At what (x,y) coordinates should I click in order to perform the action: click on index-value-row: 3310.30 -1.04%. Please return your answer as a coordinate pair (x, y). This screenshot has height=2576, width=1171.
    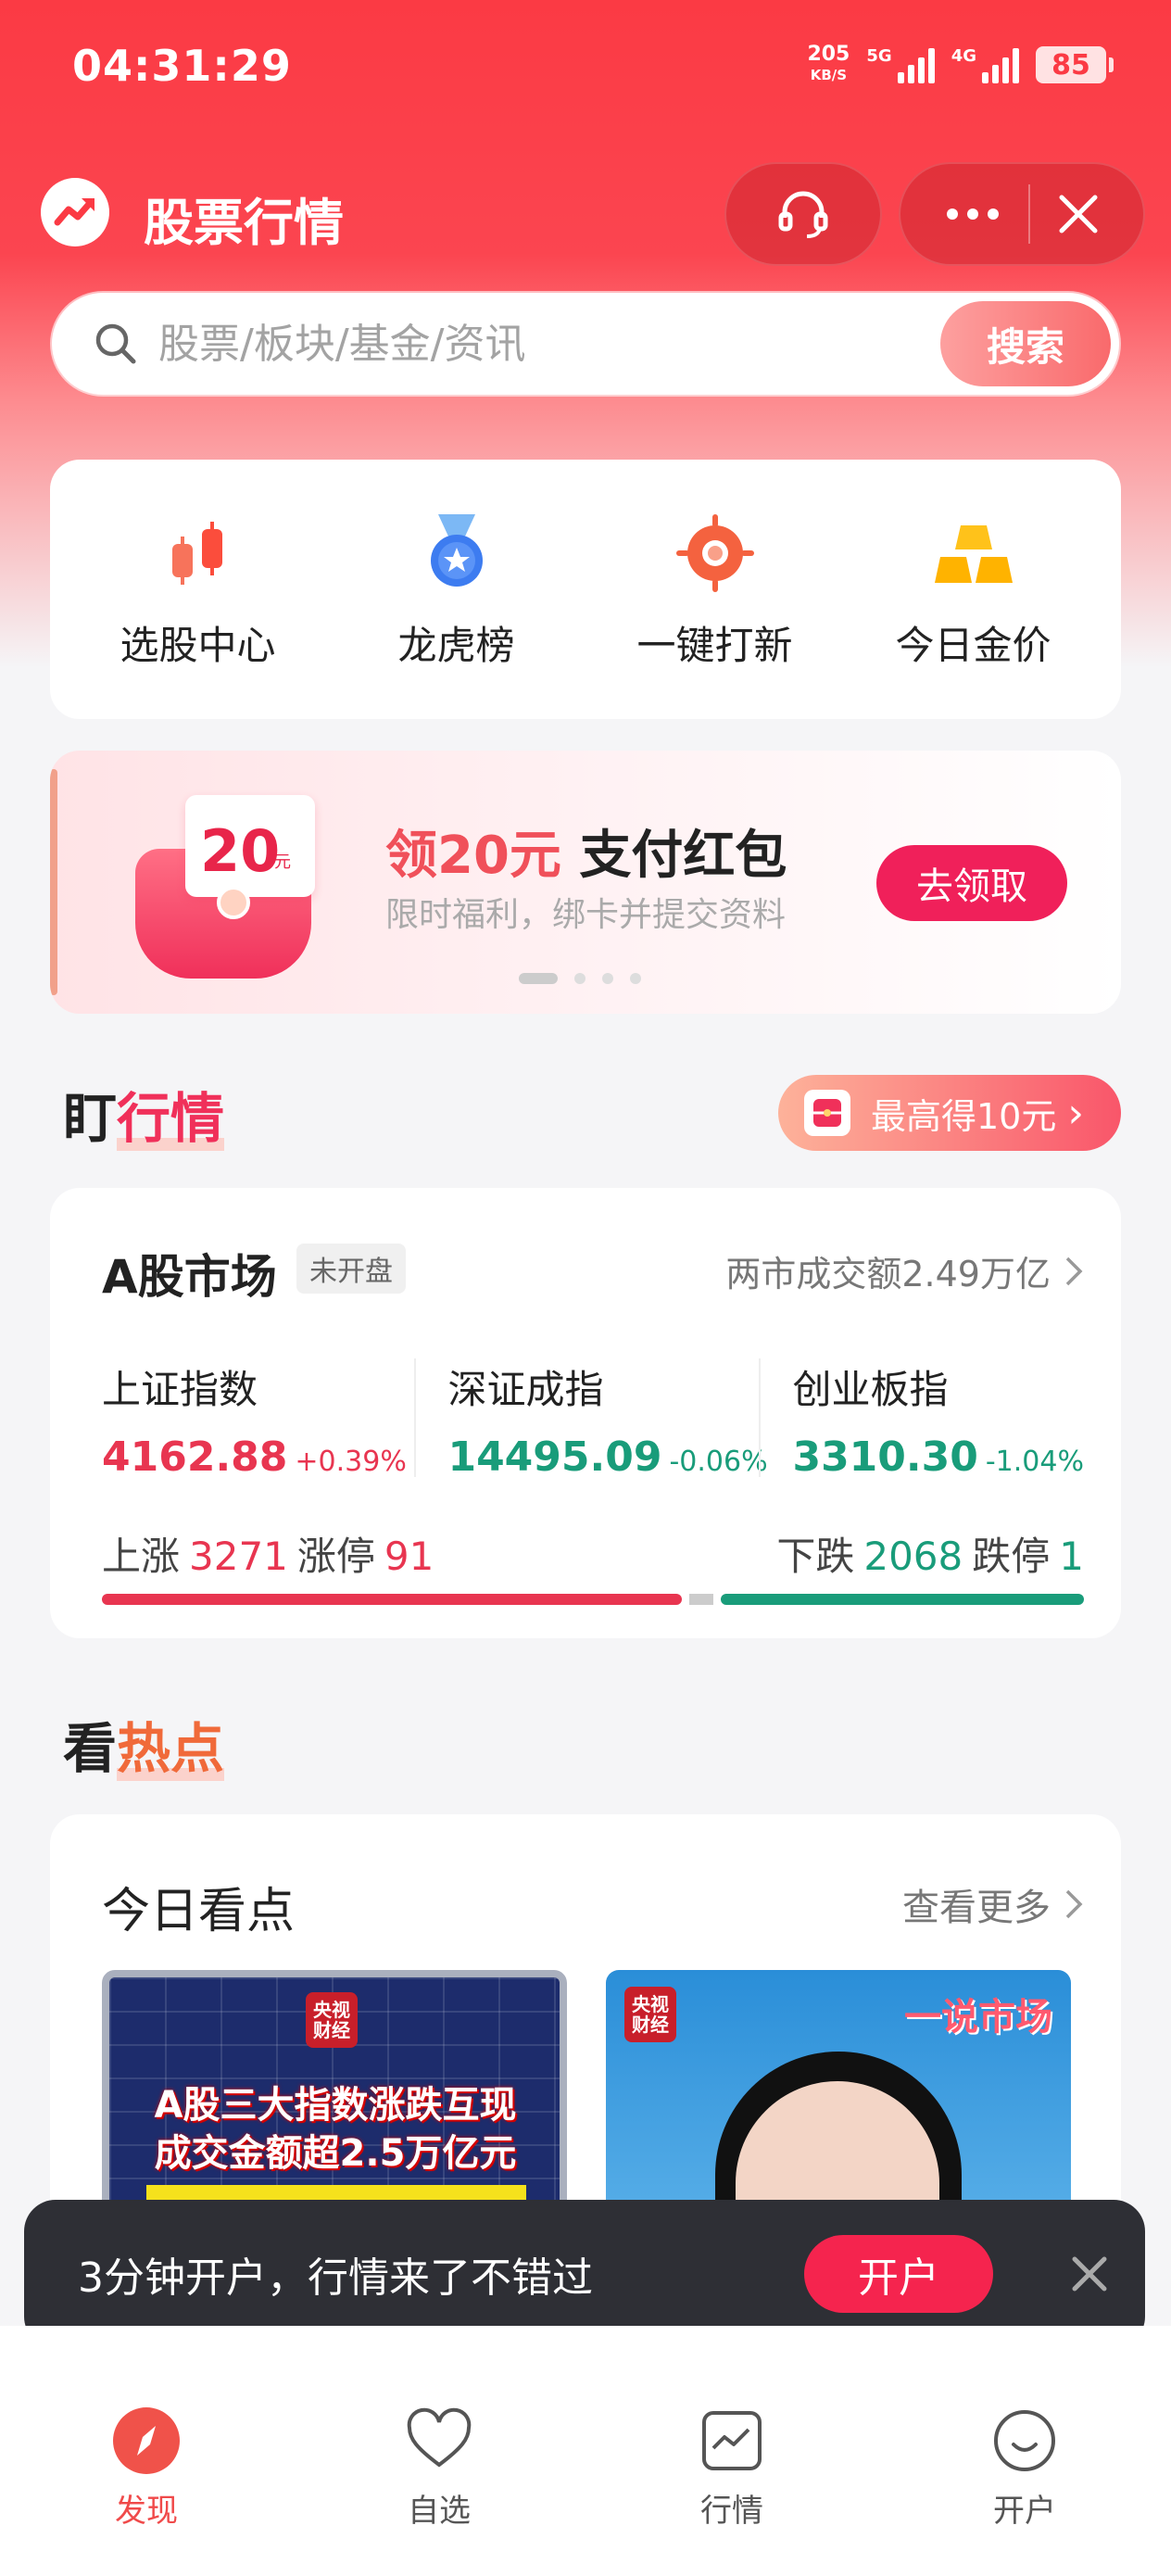
    Looking at the image, I should click on (938, 1457).